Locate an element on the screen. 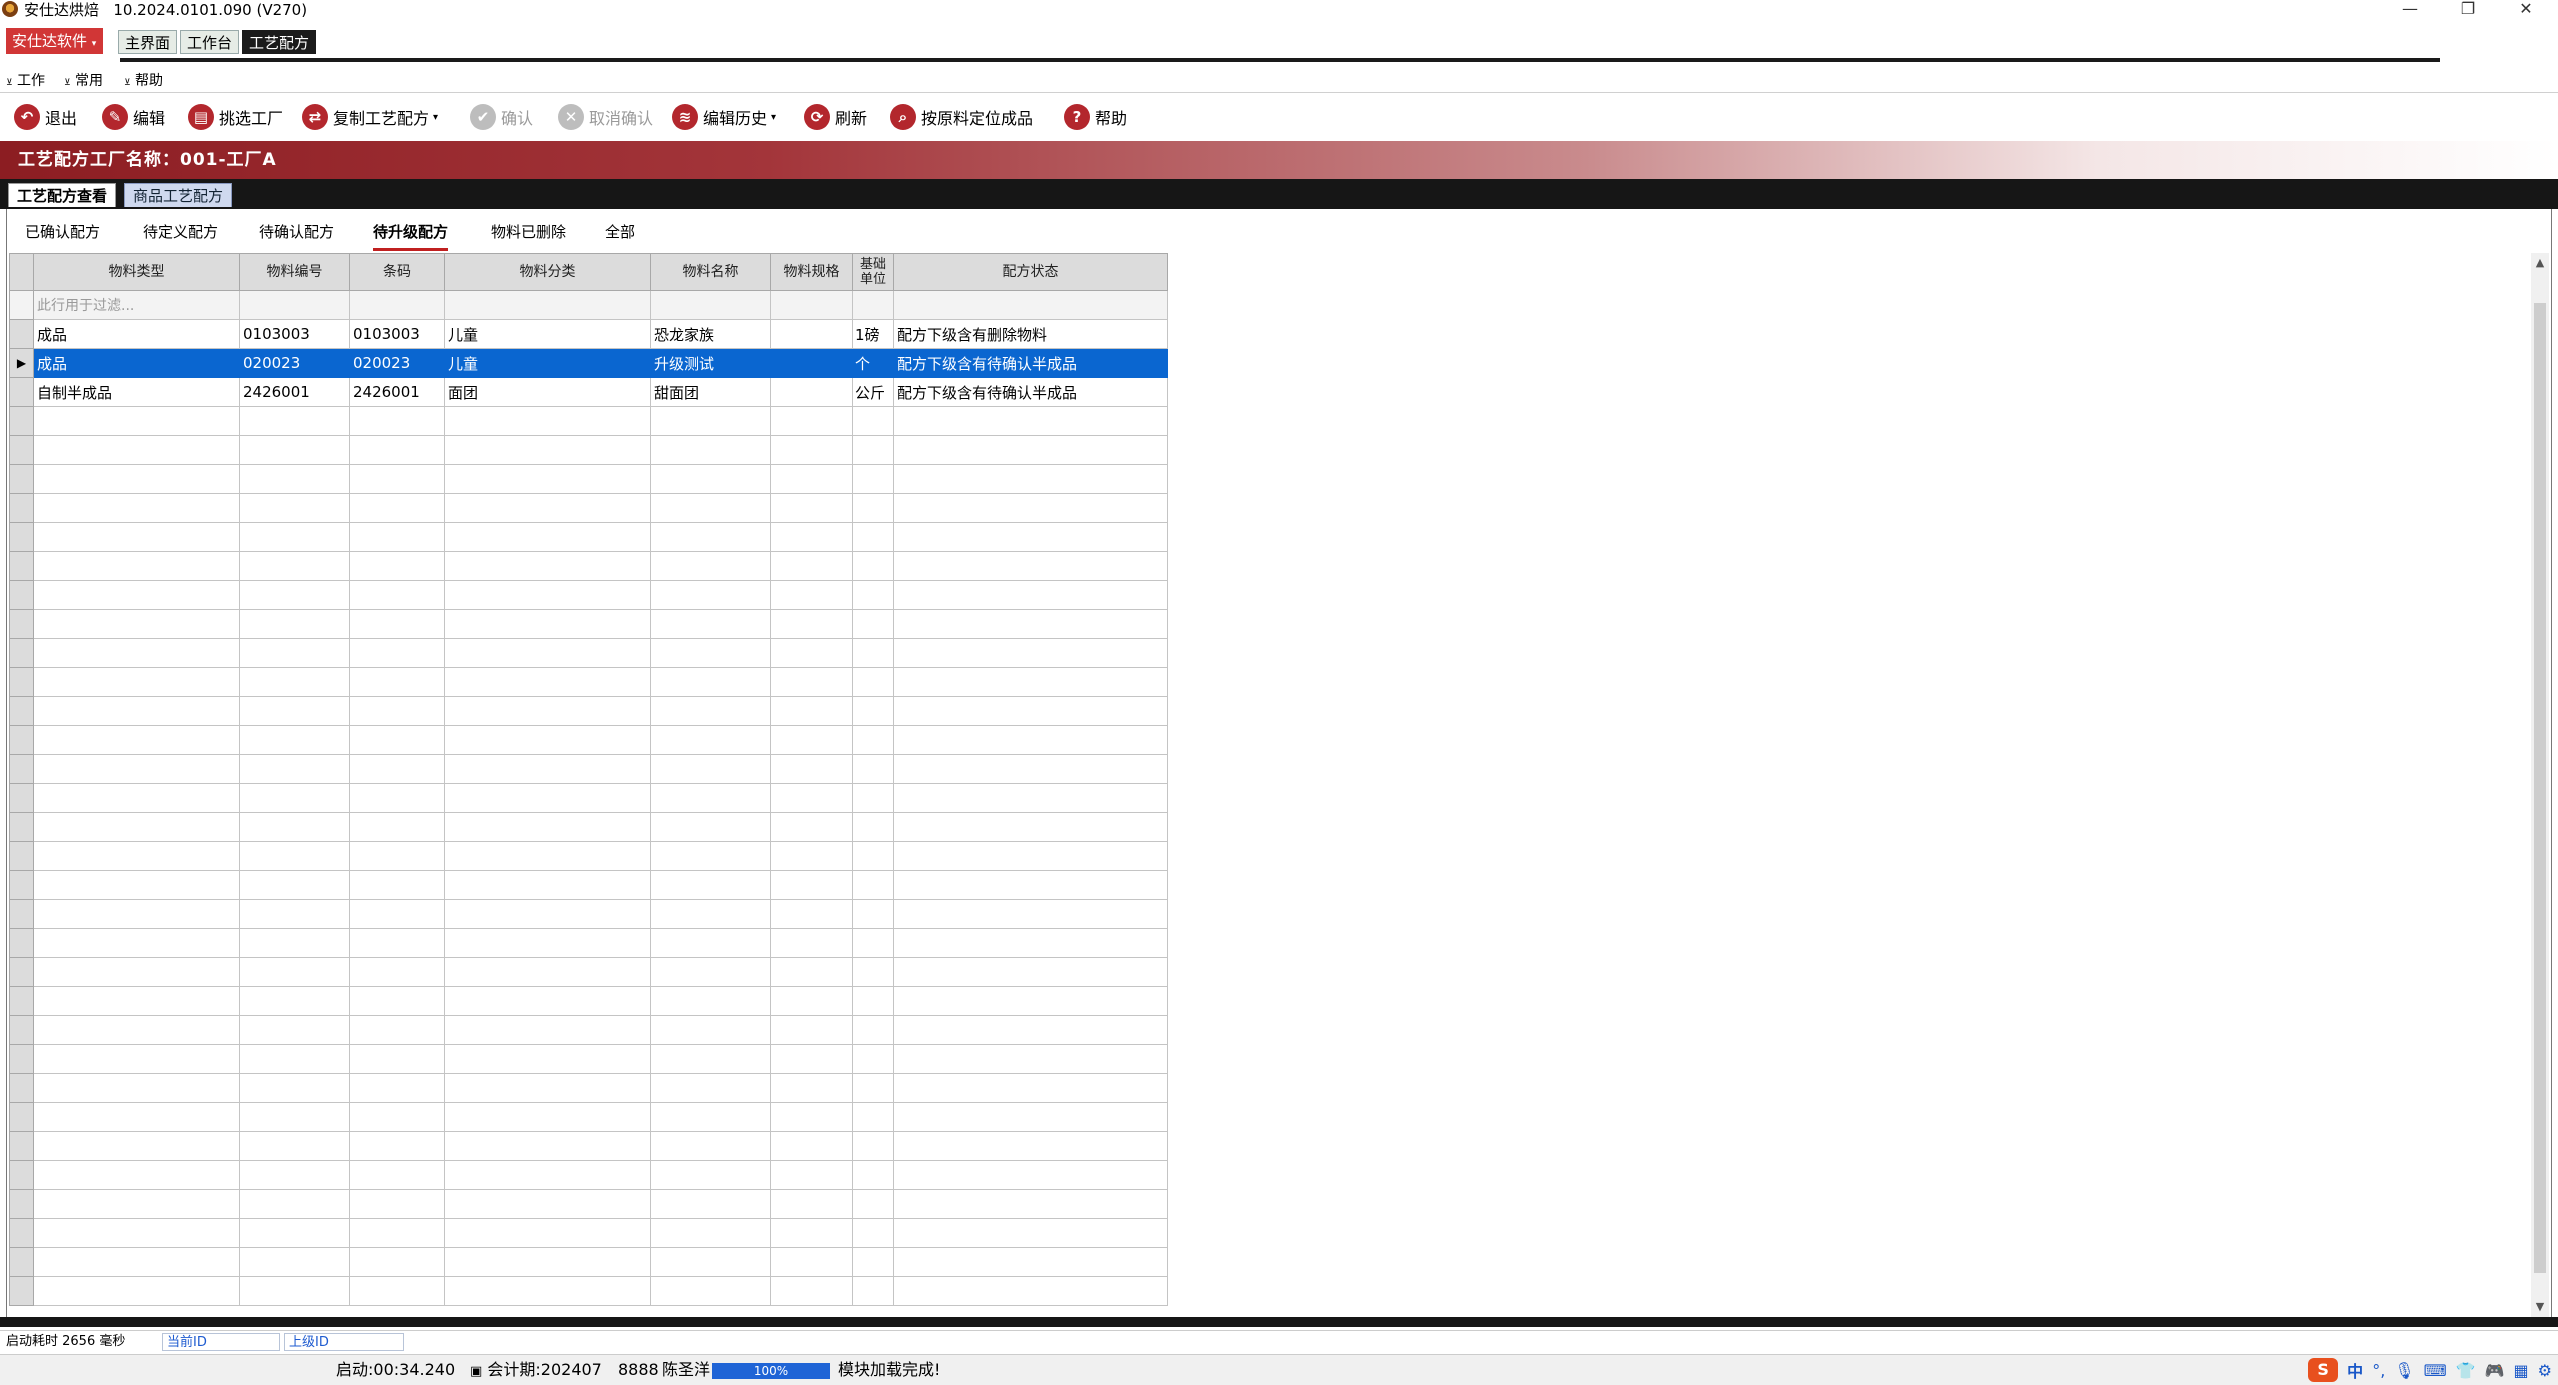 The height and width of the screenshot is (1385, 2558). sogou-ime-icon: S is located at coordinates (2323, 1370).